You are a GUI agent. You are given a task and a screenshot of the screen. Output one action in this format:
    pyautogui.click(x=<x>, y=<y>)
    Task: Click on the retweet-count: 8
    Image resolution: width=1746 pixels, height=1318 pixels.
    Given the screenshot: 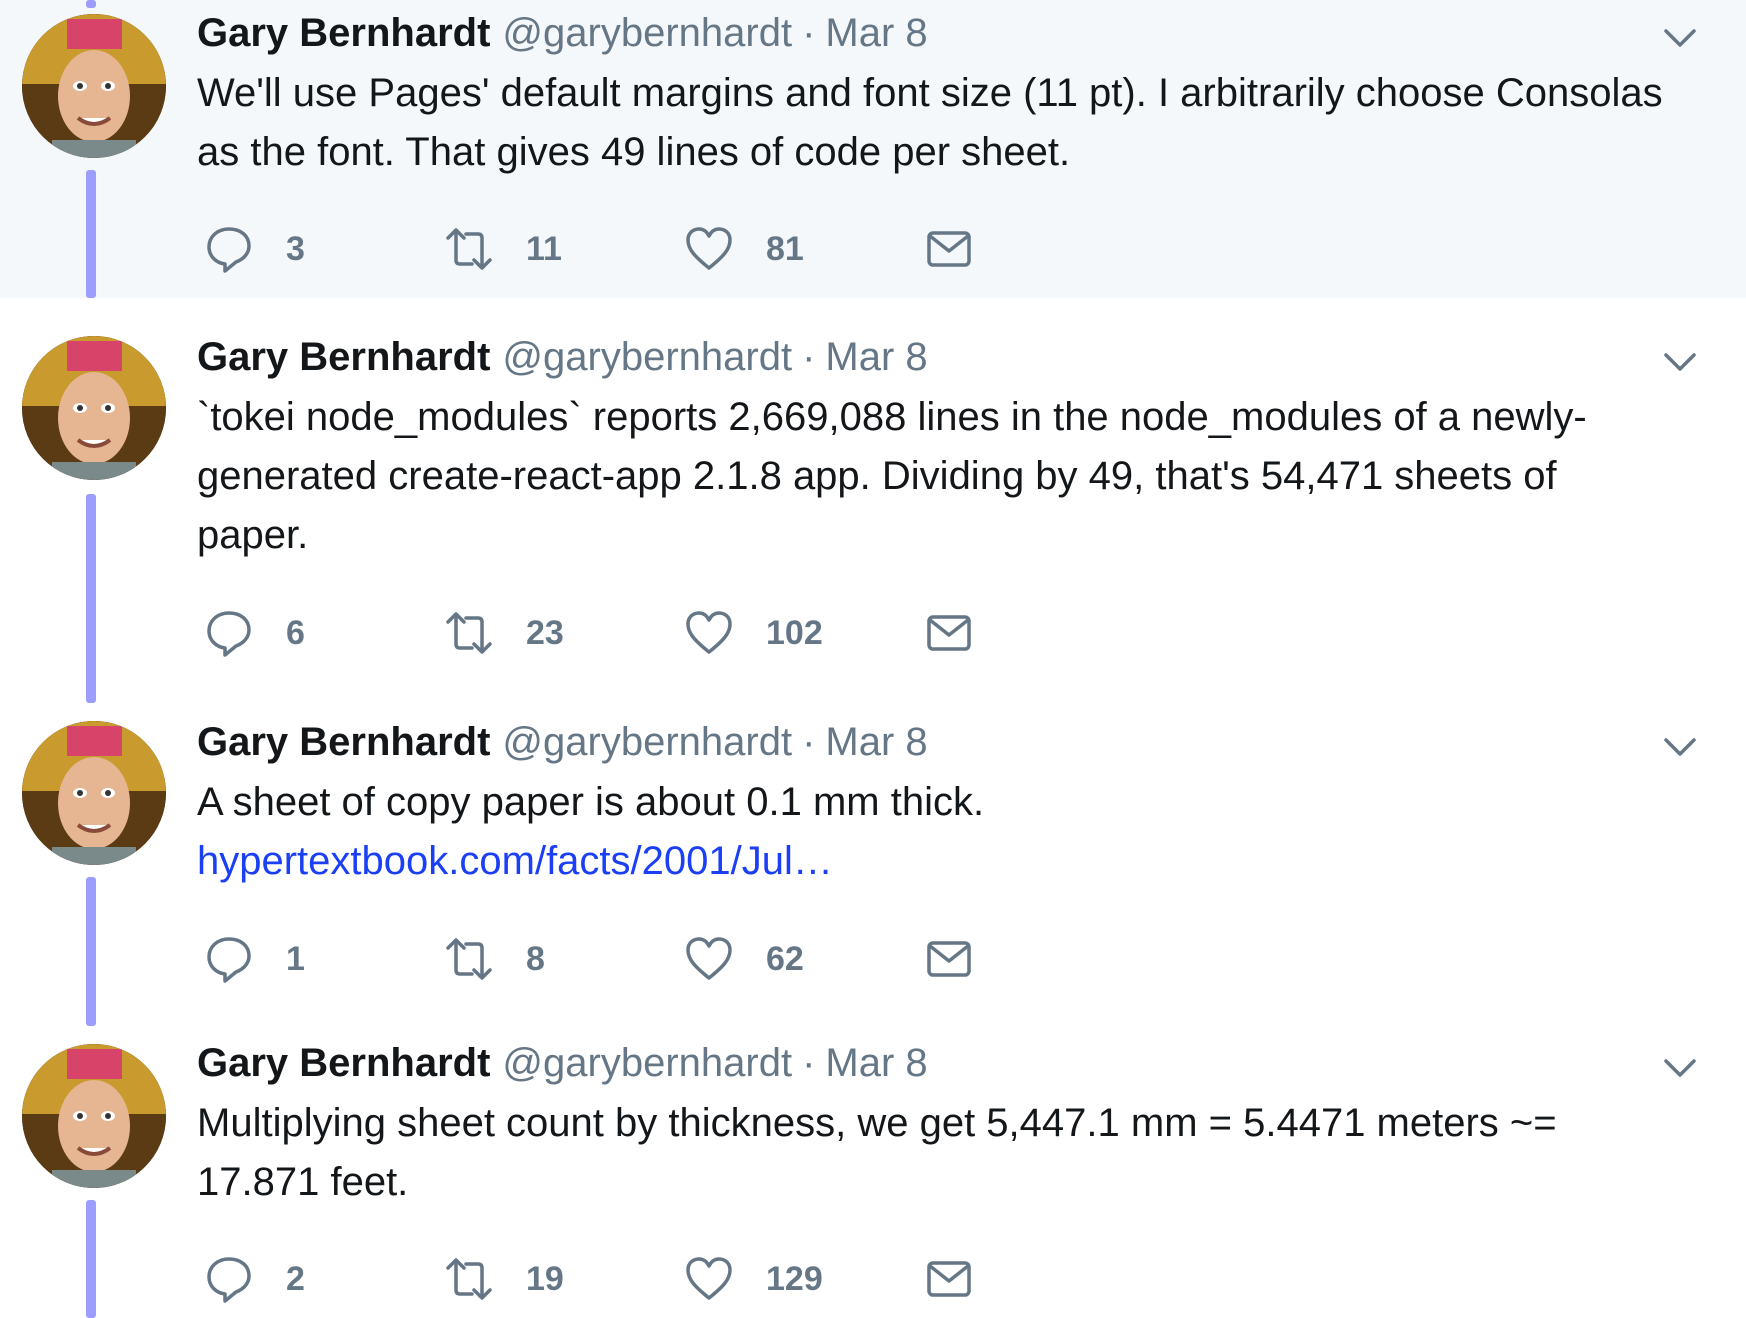 What is the action you would take?
    pyautogui.click(x=535, y=959)
    